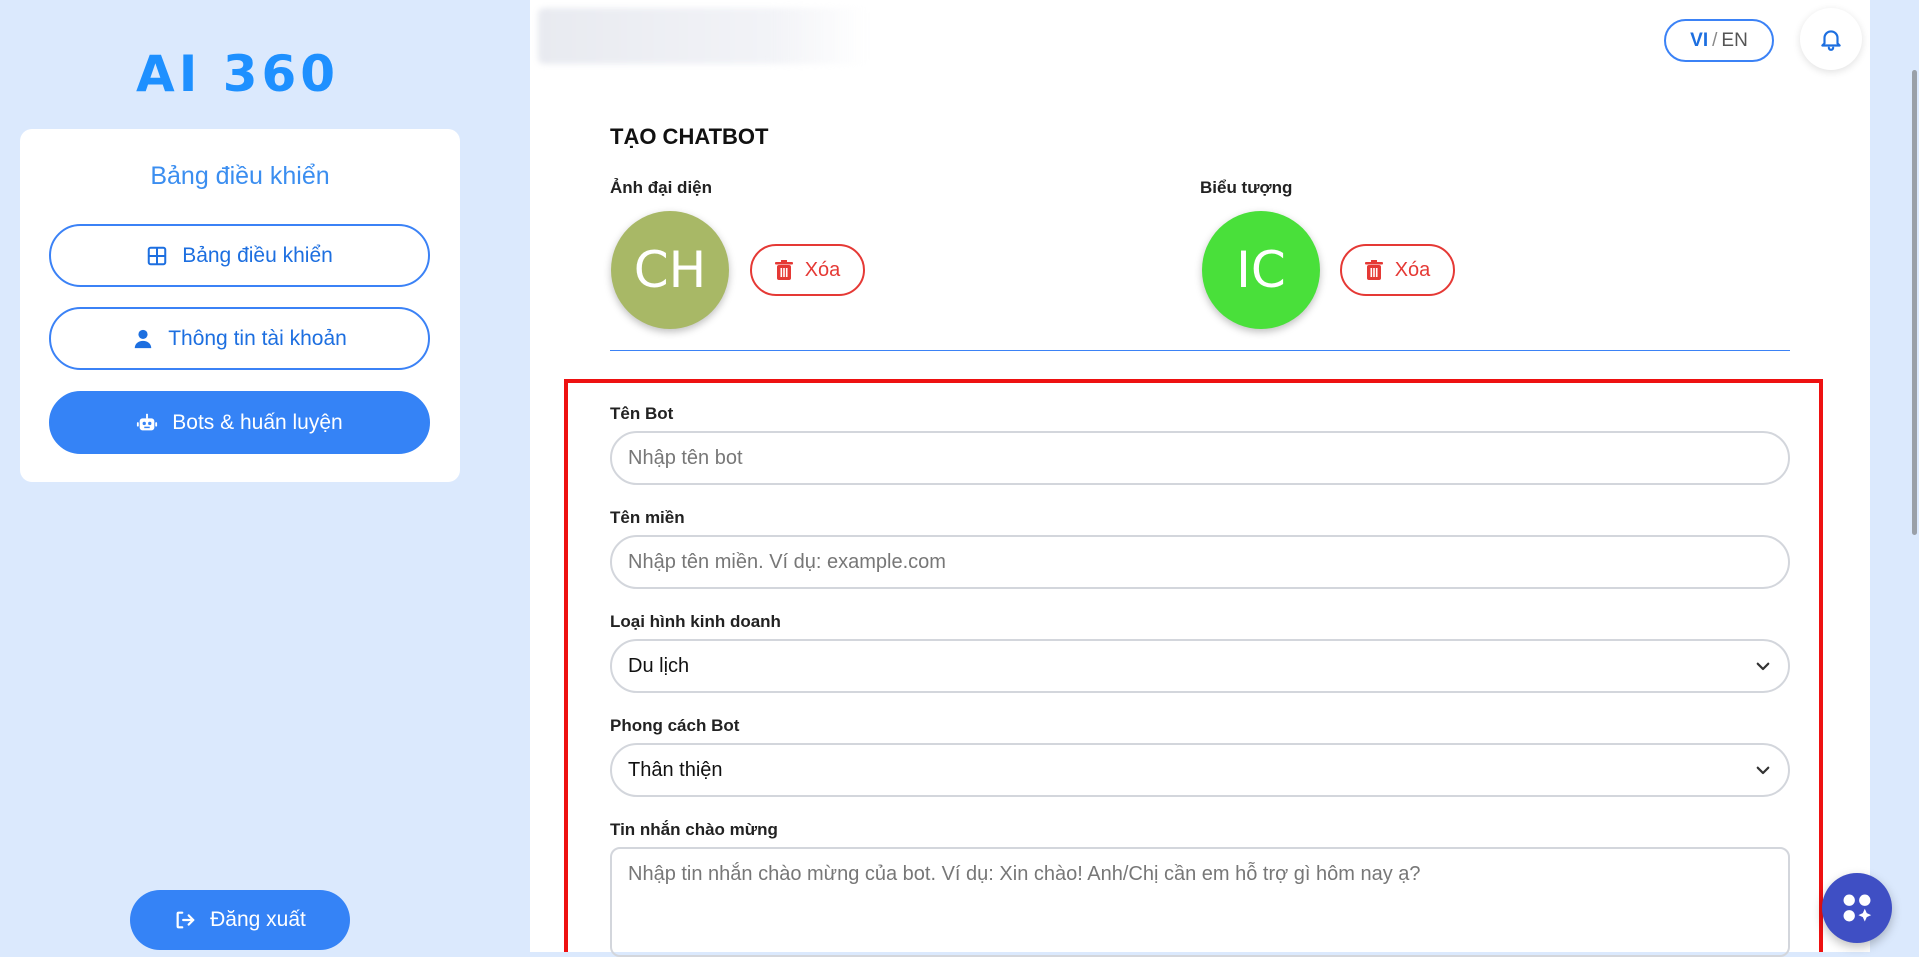 The height and width of the screenshot is (957, 1919). Describe the element at coordinates (1261, 270) in the screenshot. I see `icon-image: IC` at that location.